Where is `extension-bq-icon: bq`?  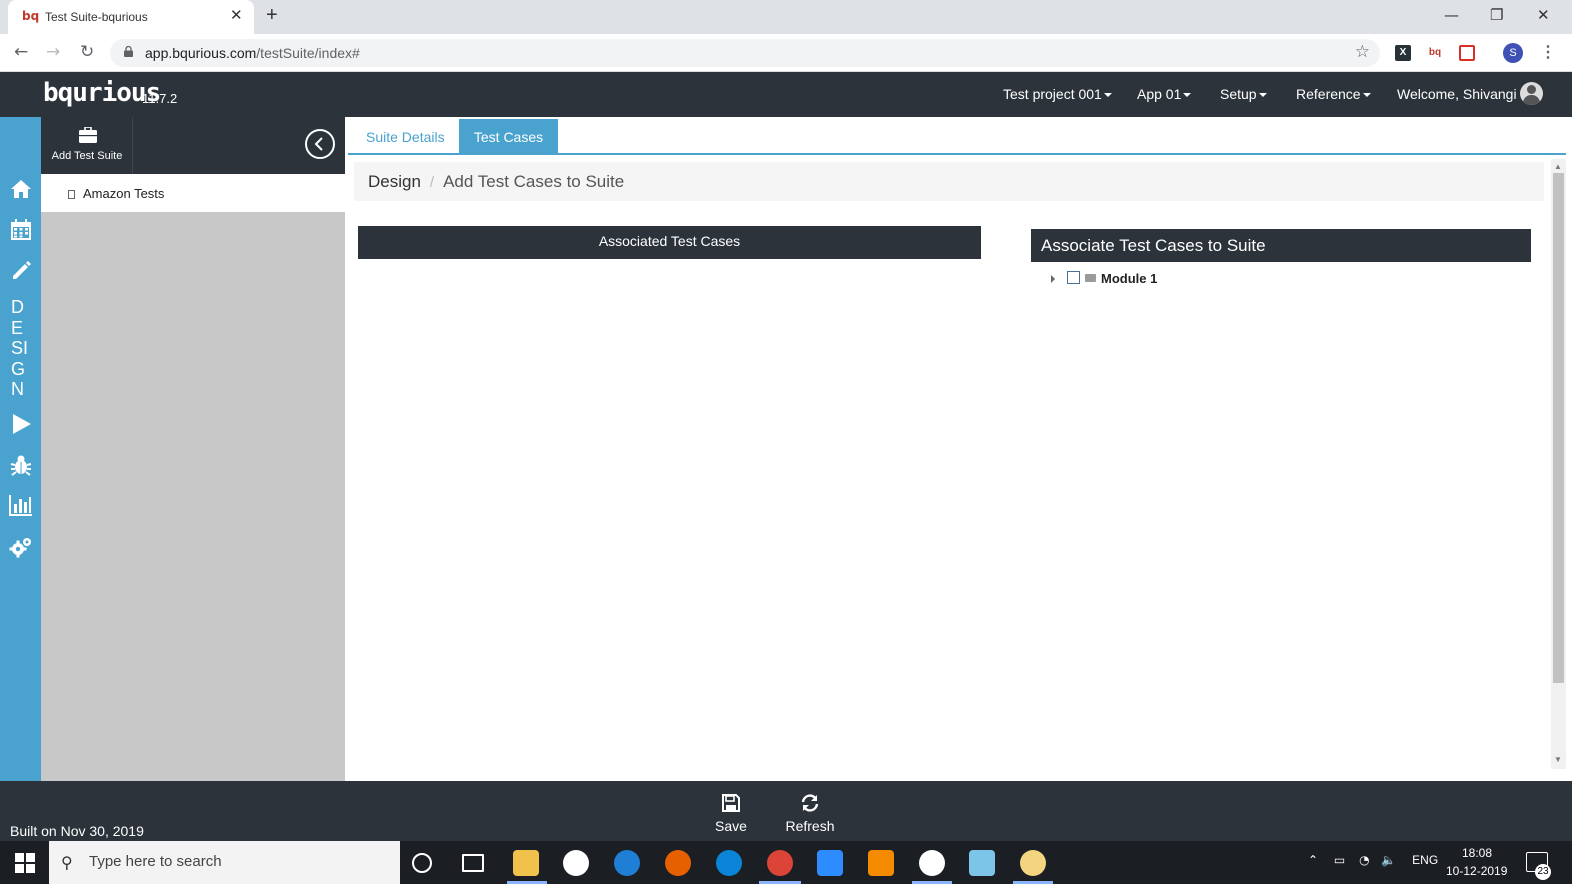
extension-bq-icon: bq is located at coordinates (1435, 53).